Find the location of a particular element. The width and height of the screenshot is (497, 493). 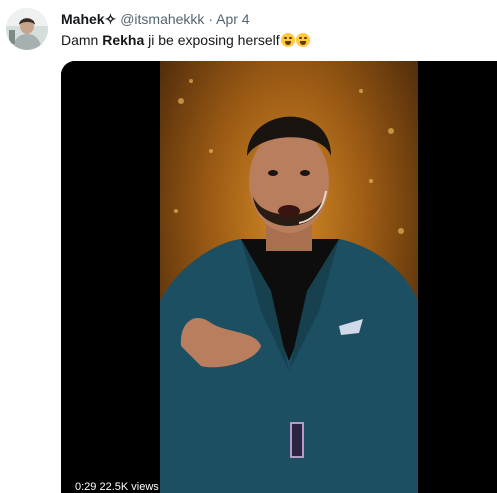

tweet-text: Damn Rekha ji be exposing herself is located at coordinates (185, 40).